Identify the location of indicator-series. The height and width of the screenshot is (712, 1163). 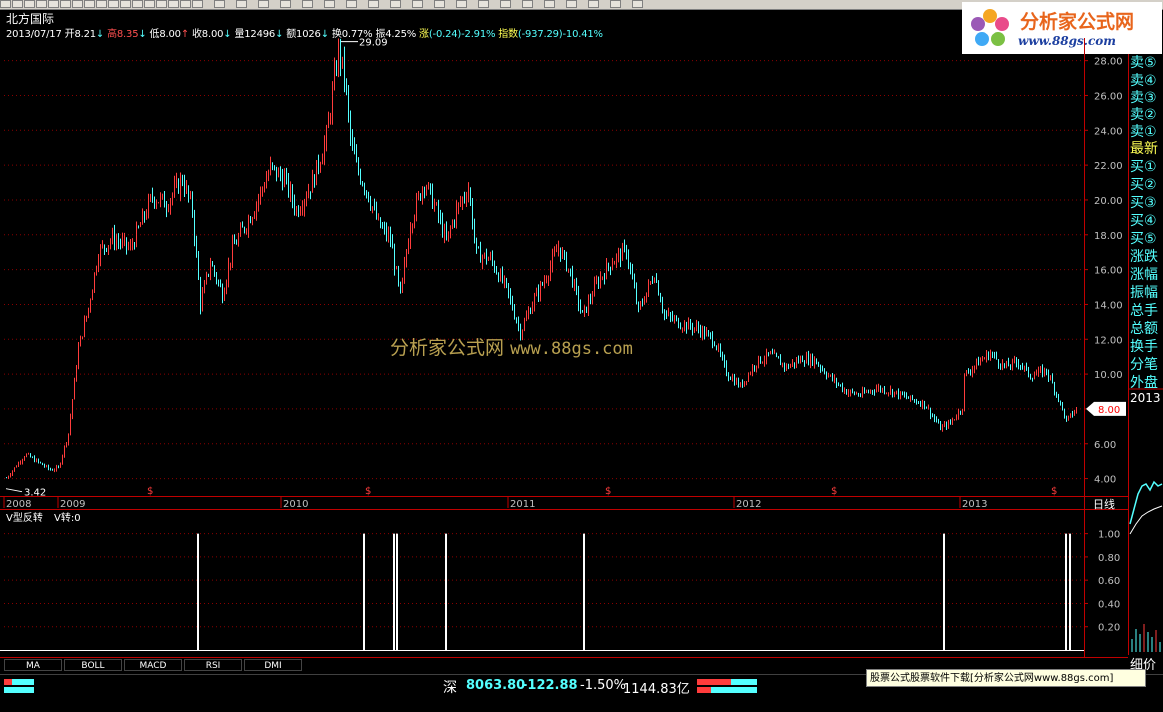
(634, 591).